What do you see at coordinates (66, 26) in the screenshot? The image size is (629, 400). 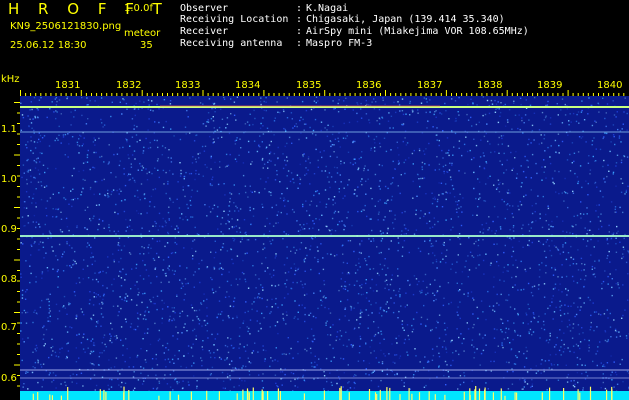 I see `filename-label: KN9_2506121830.png` at bounding box center [66, 26].